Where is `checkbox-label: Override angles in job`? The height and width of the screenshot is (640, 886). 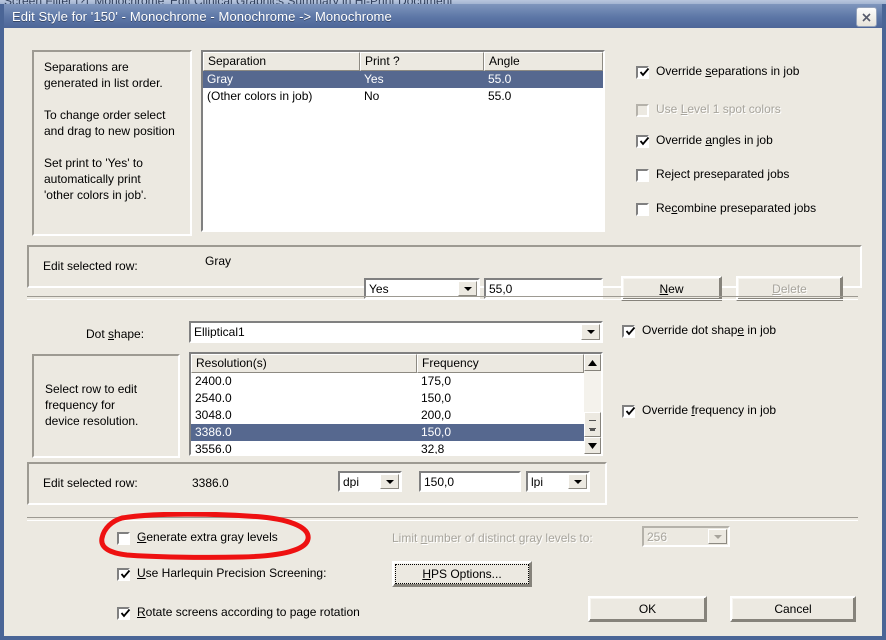 checkbox-label: Override angles in job is located at coordinates (714, 140).